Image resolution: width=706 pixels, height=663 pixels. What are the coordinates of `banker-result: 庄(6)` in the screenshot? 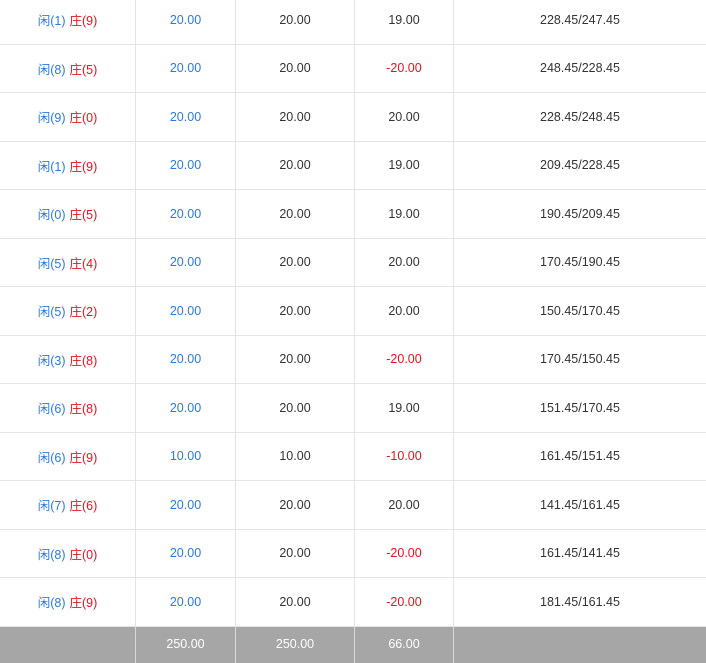 It's located at (83, 506).